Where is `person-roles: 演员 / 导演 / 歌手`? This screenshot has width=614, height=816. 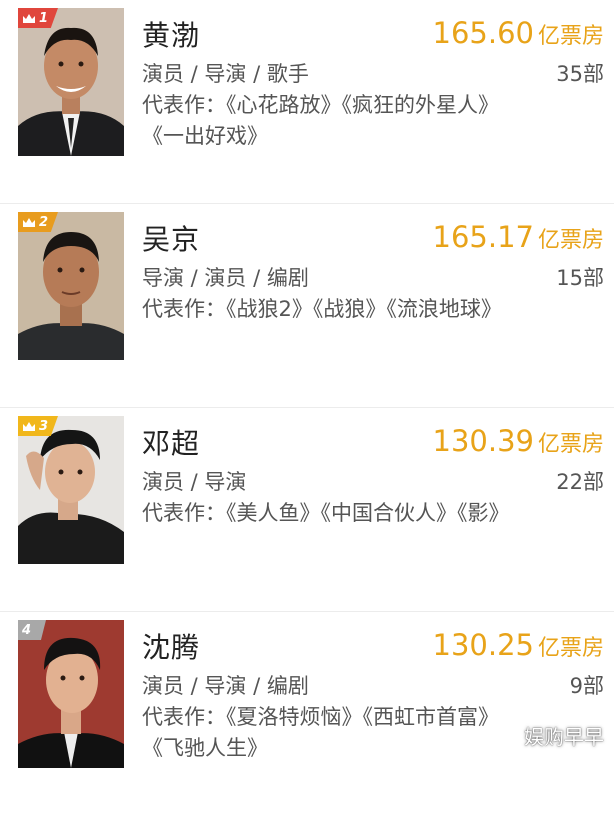
person-roles: 演员 / 导演 / 歌手 is located at coordinates (225, 74).